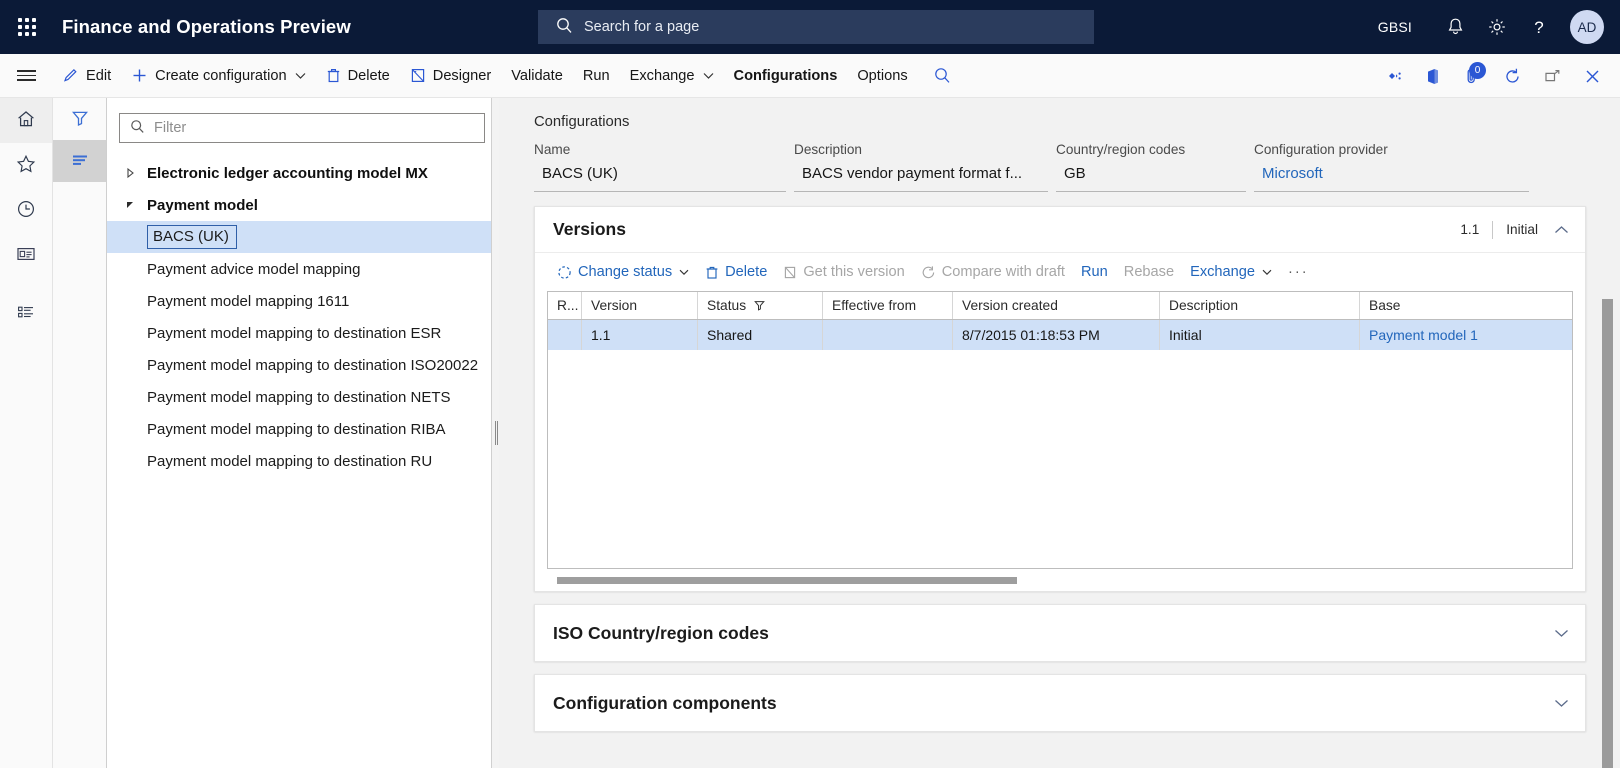 The height and width of the screenshot is (768, 1620). I want to click on grid-horizontal-scrollbar-thumb, so click(787, 580).